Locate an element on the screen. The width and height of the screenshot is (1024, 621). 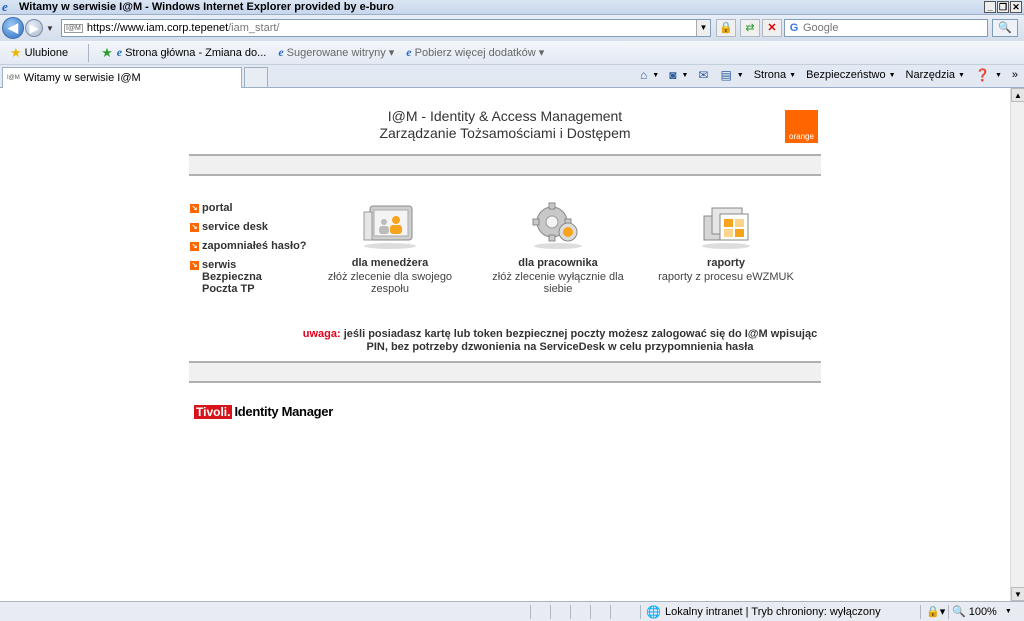
more-chevron-icon: » is located at coordinates (1015, 75).